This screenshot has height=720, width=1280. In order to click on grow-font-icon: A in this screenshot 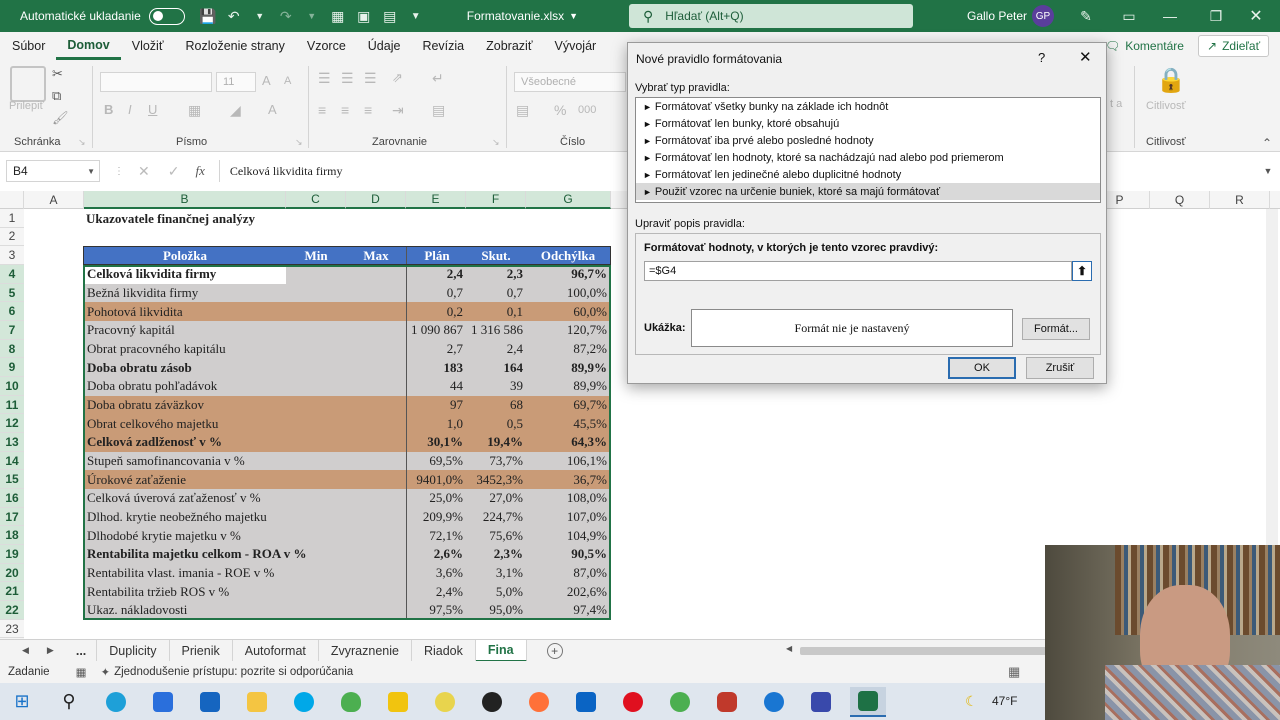, I will do `click(266, 80)`.